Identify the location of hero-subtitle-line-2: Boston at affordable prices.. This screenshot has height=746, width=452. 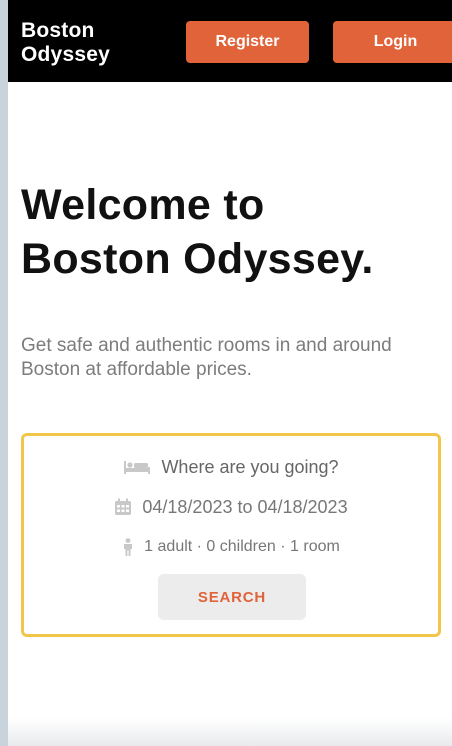
(136, 369).